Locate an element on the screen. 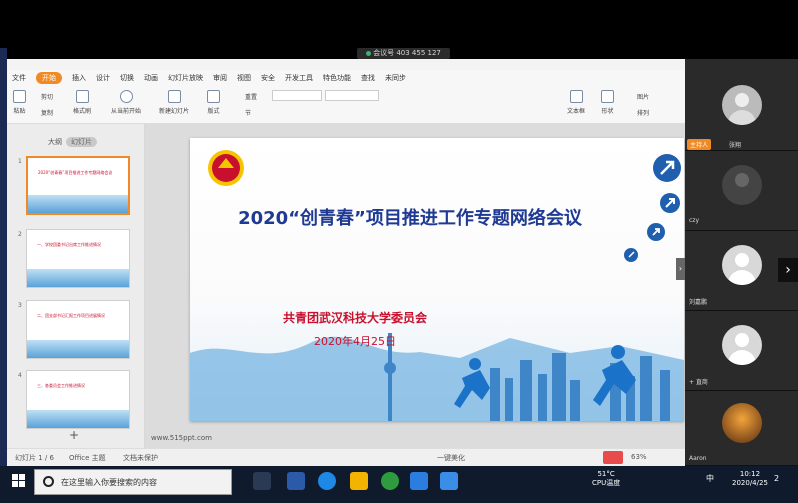 The height and width of the screenshot is (503, 798). cpu-temp-label: CPU温度 is located at coordinates (606, 483).